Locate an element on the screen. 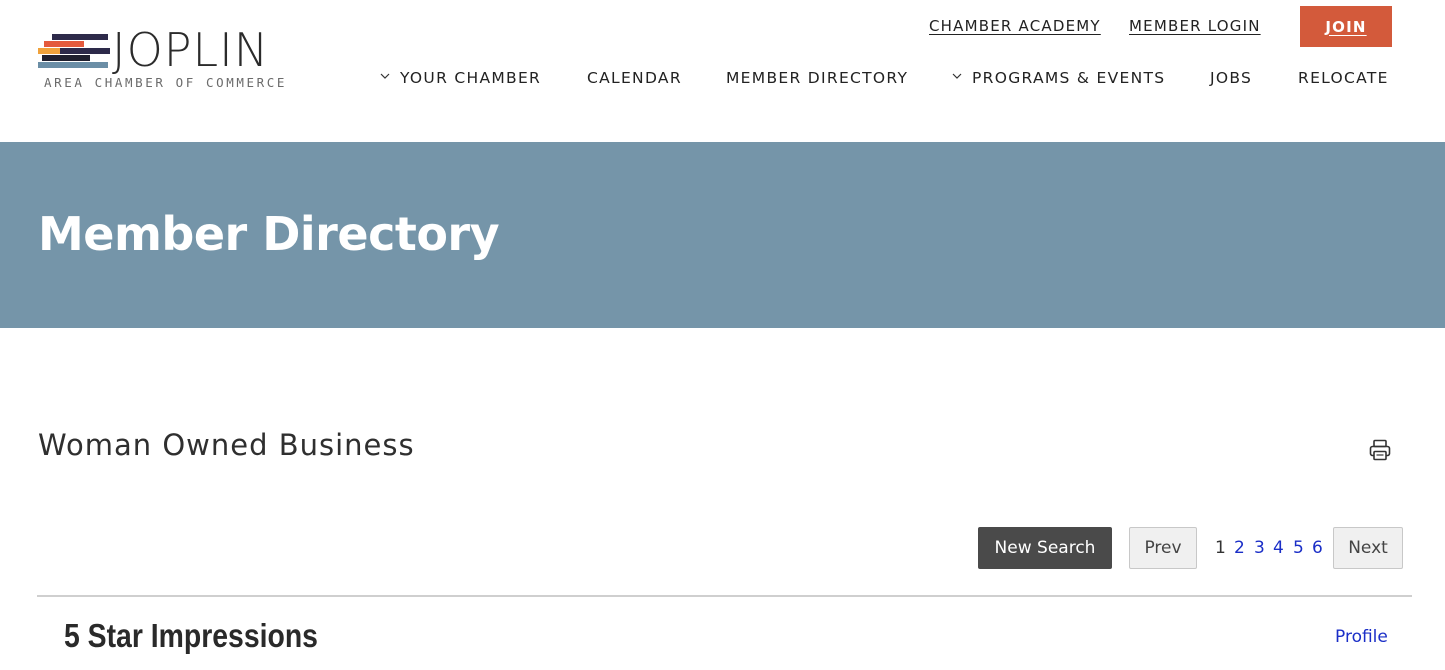  listing-title: 5 Star Impressions is located at coordinates (191, 636).